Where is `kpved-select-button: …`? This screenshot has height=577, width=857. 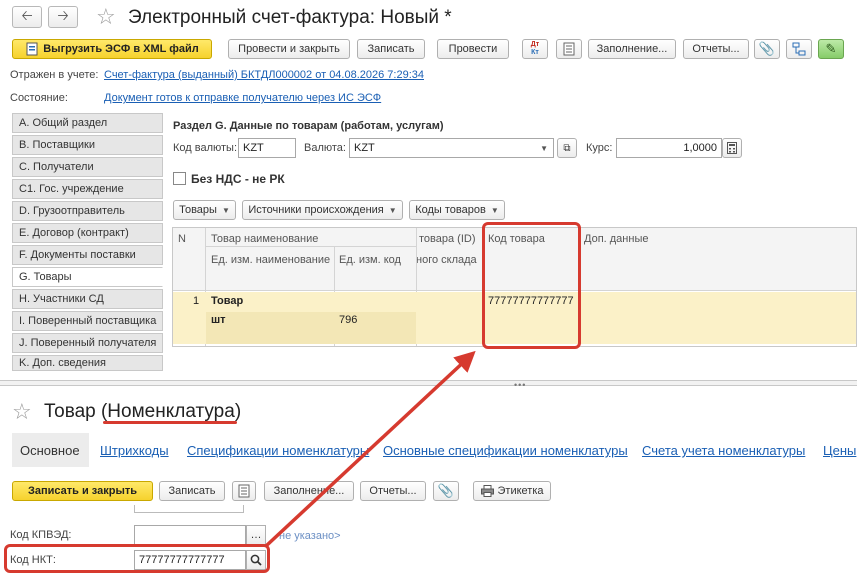 kpved-select-button: … is located at coordinates (256, 535).